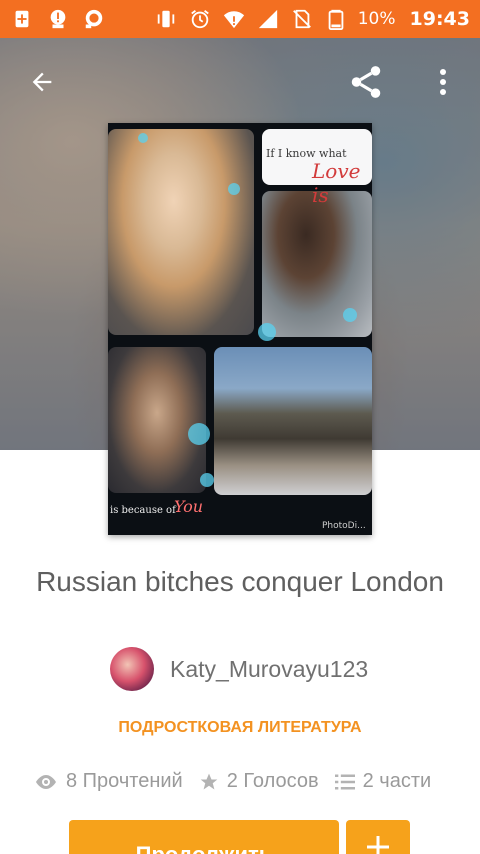 Image resolution: width=480 pixels, height=854 pixels. I want to click on battery-icon, so click(336, 19).